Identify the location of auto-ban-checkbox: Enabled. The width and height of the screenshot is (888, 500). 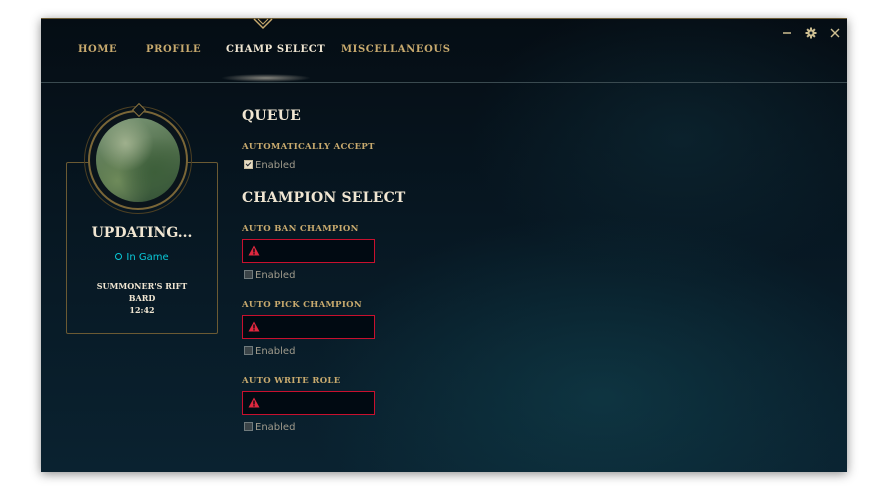
(270, 275).